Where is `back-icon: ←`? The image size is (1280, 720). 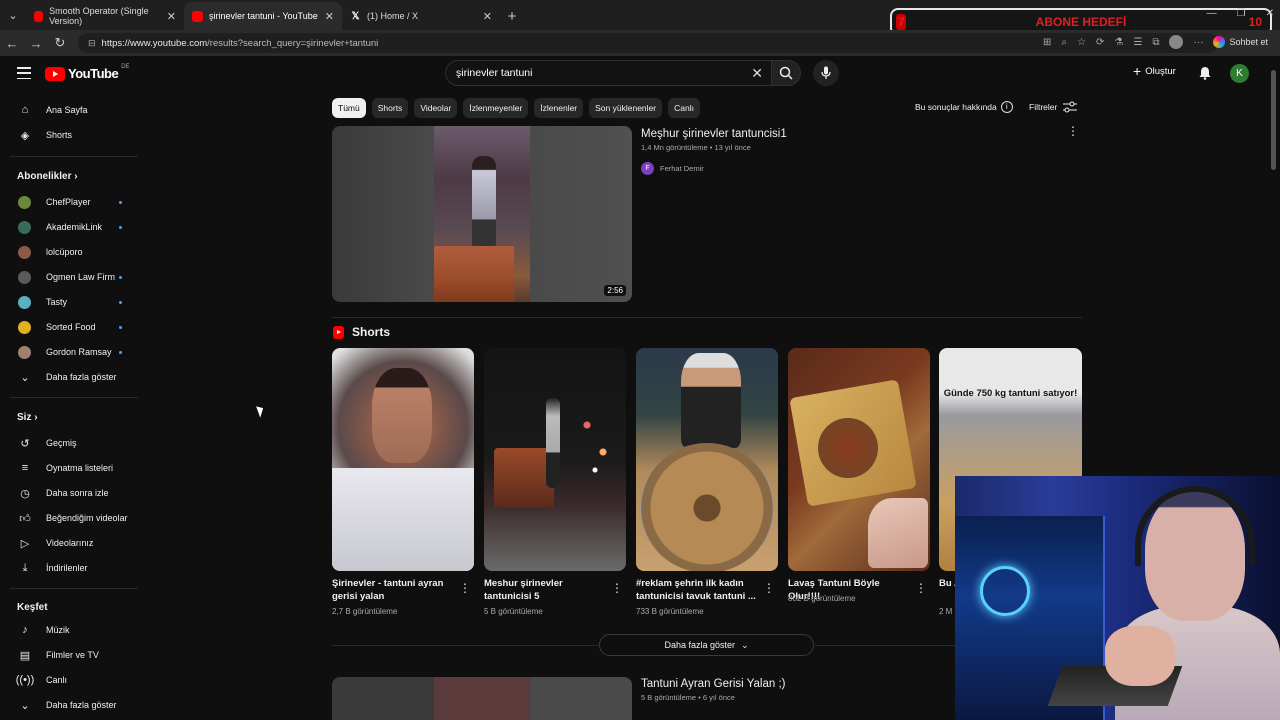 back-icon: ← is located at coordinates (12, 43).